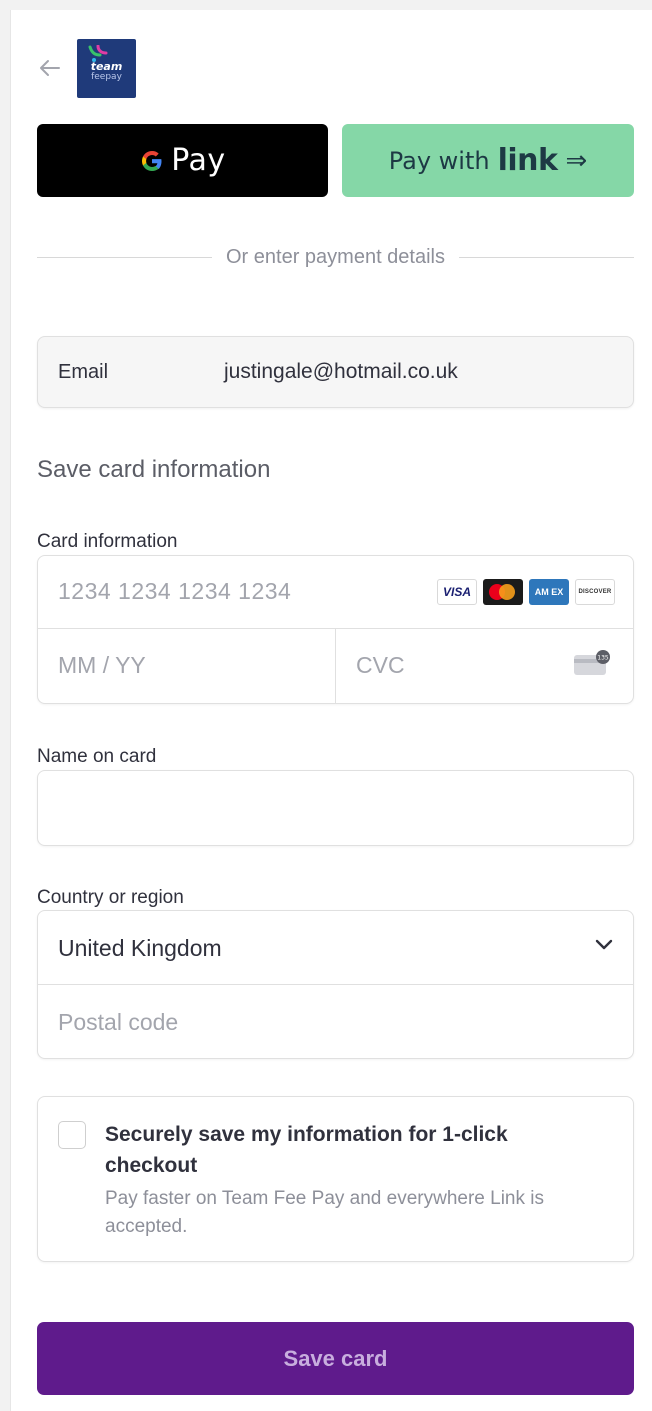  I want to click on payment-divider: Or enter payment details, so click(335, 257).